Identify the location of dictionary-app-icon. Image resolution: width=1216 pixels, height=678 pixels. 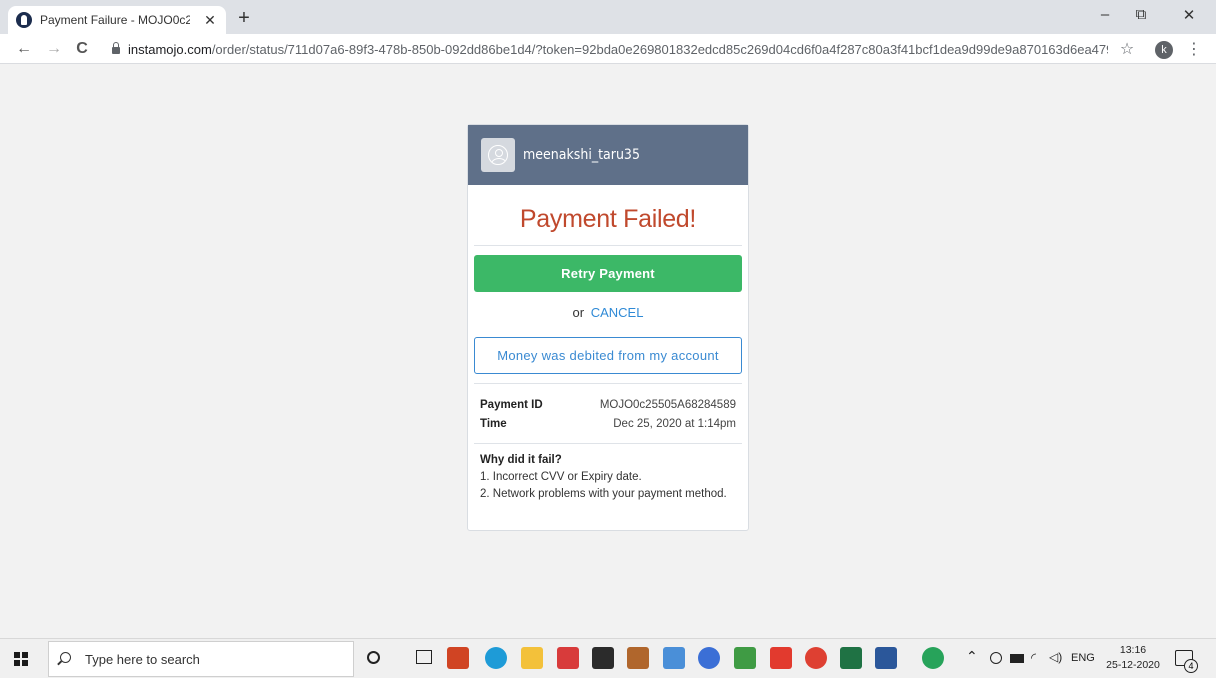
(674, 658).